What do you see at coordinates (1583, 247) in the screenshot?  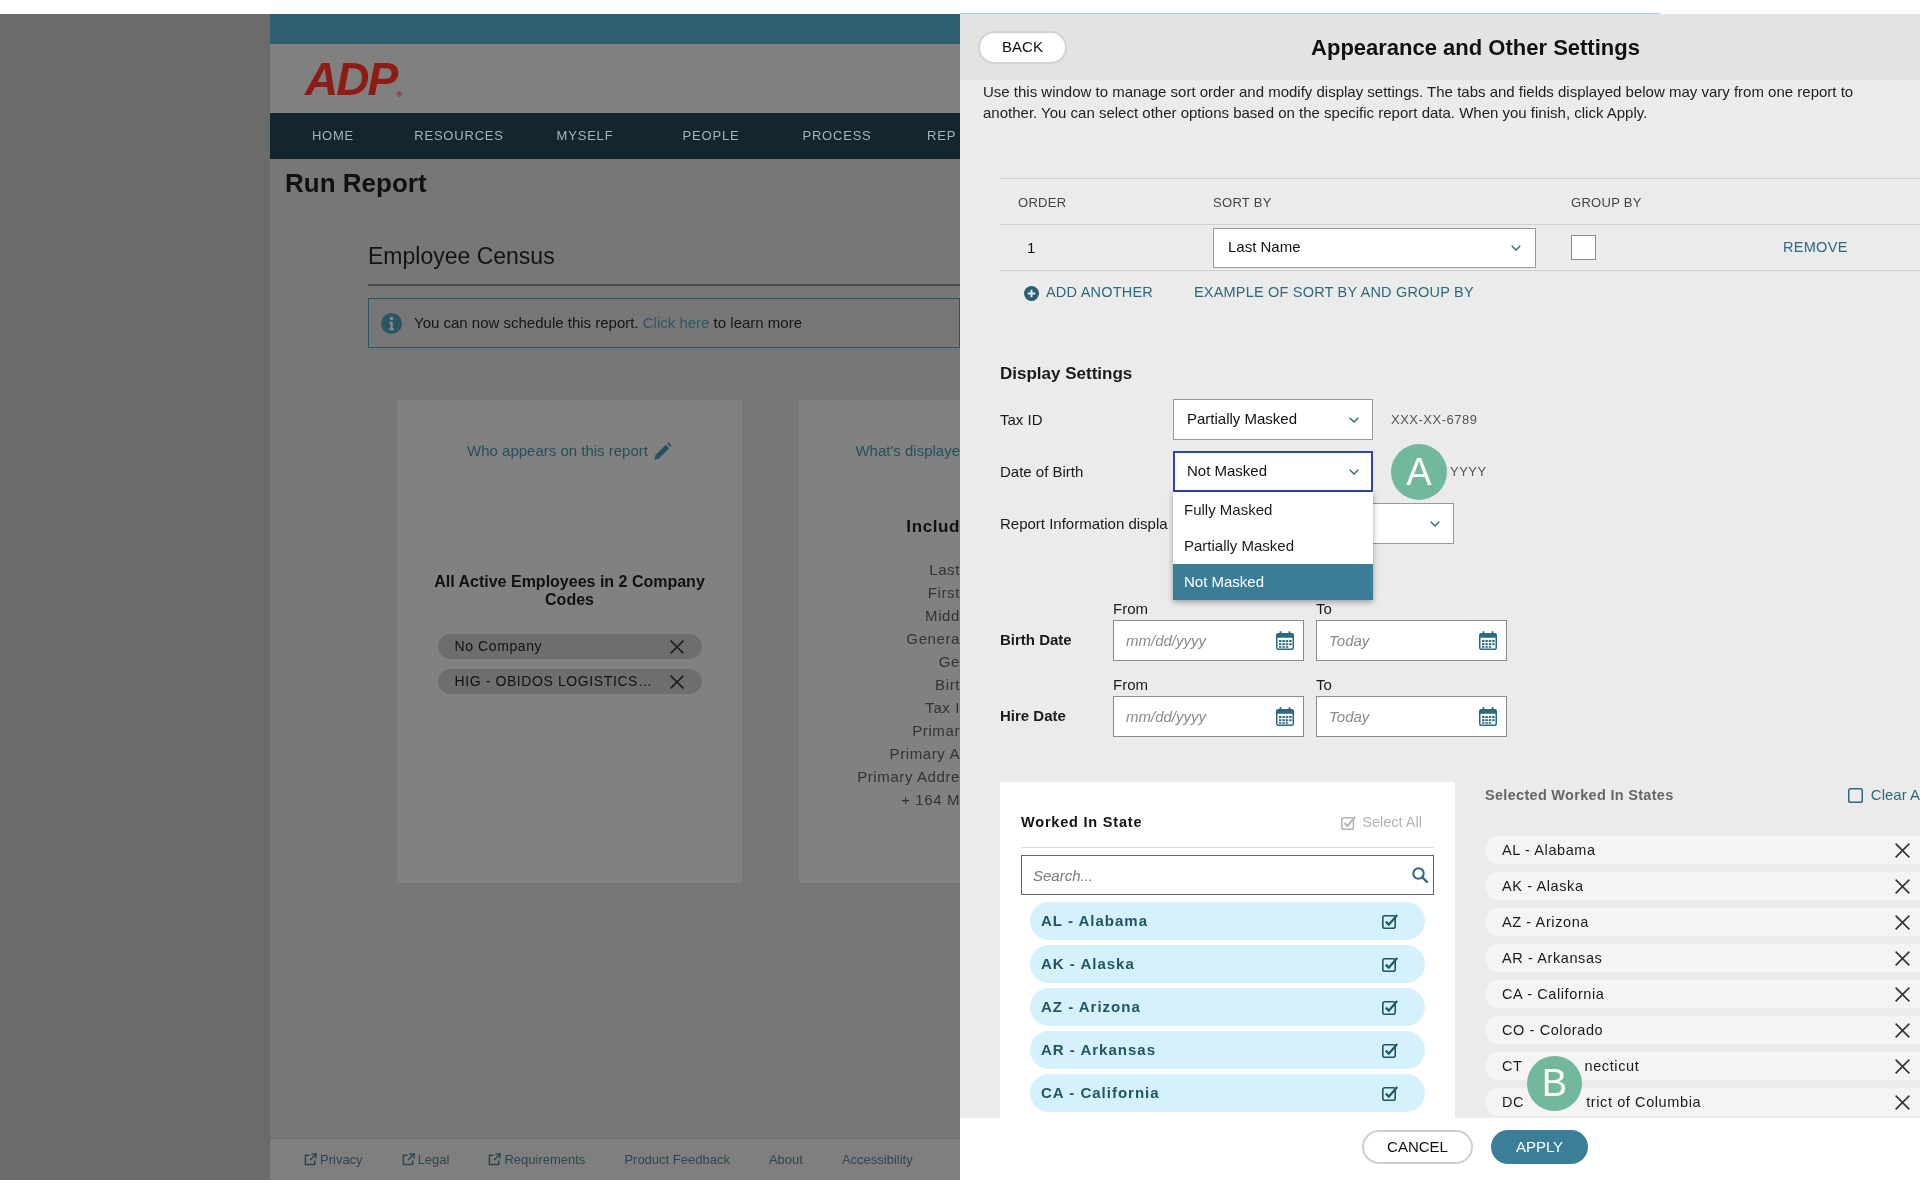 I see `group-by-checkbox` at bounding box center [1583, 247].